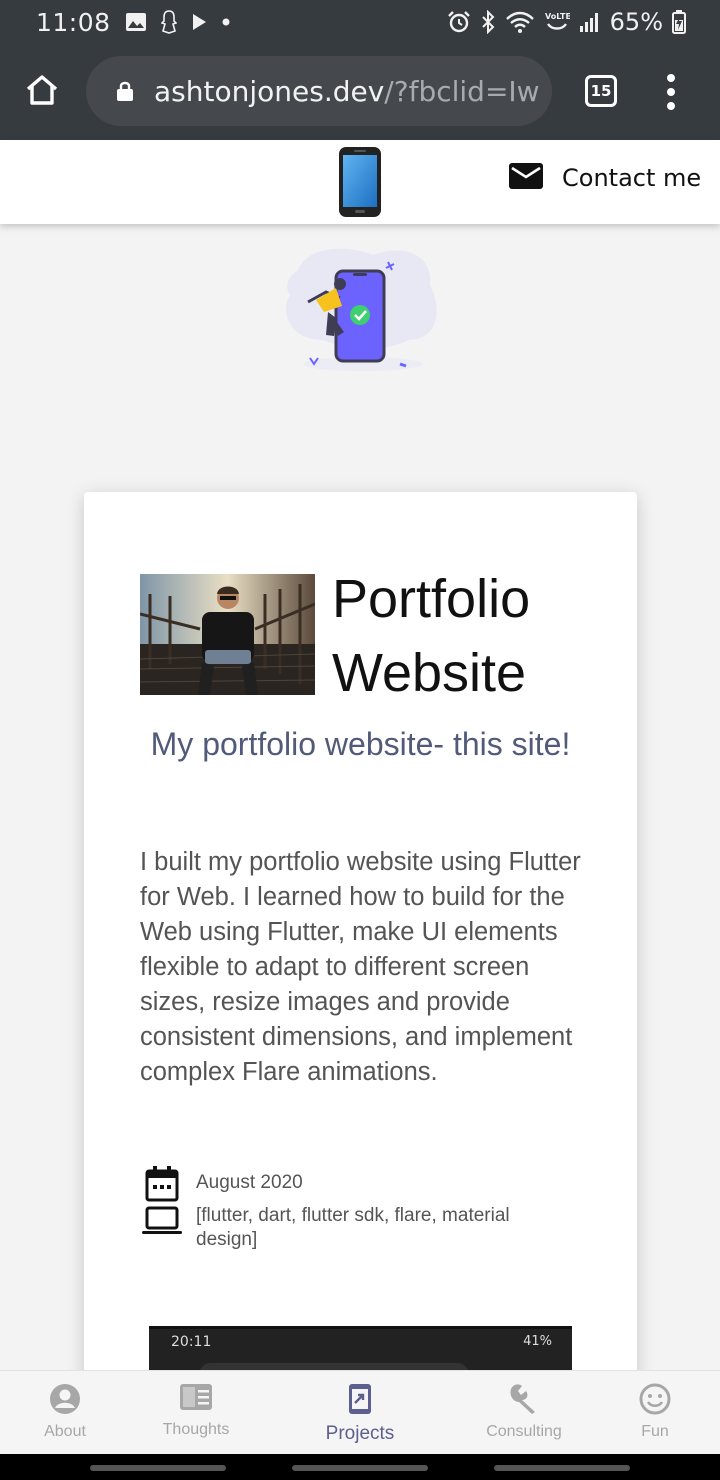  What do you see at coordinates (636, 22) in the screenshot?
I see `battery-percent: 65%` at bounding box center [636, 22].